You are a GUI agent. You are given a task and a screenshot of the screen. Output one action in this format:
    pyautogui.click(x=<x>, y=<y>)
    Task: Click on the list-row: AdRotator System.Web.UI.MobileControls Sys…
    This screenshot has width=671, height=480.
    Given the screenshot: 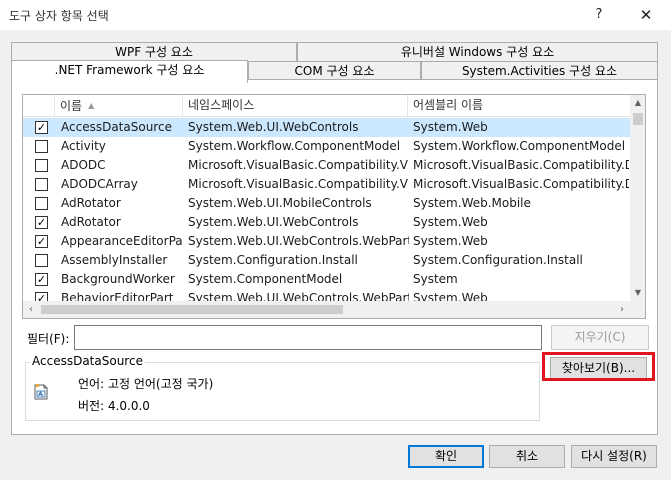 What is the action you would take?
    pyautogui.click(x=326, y=203)
    